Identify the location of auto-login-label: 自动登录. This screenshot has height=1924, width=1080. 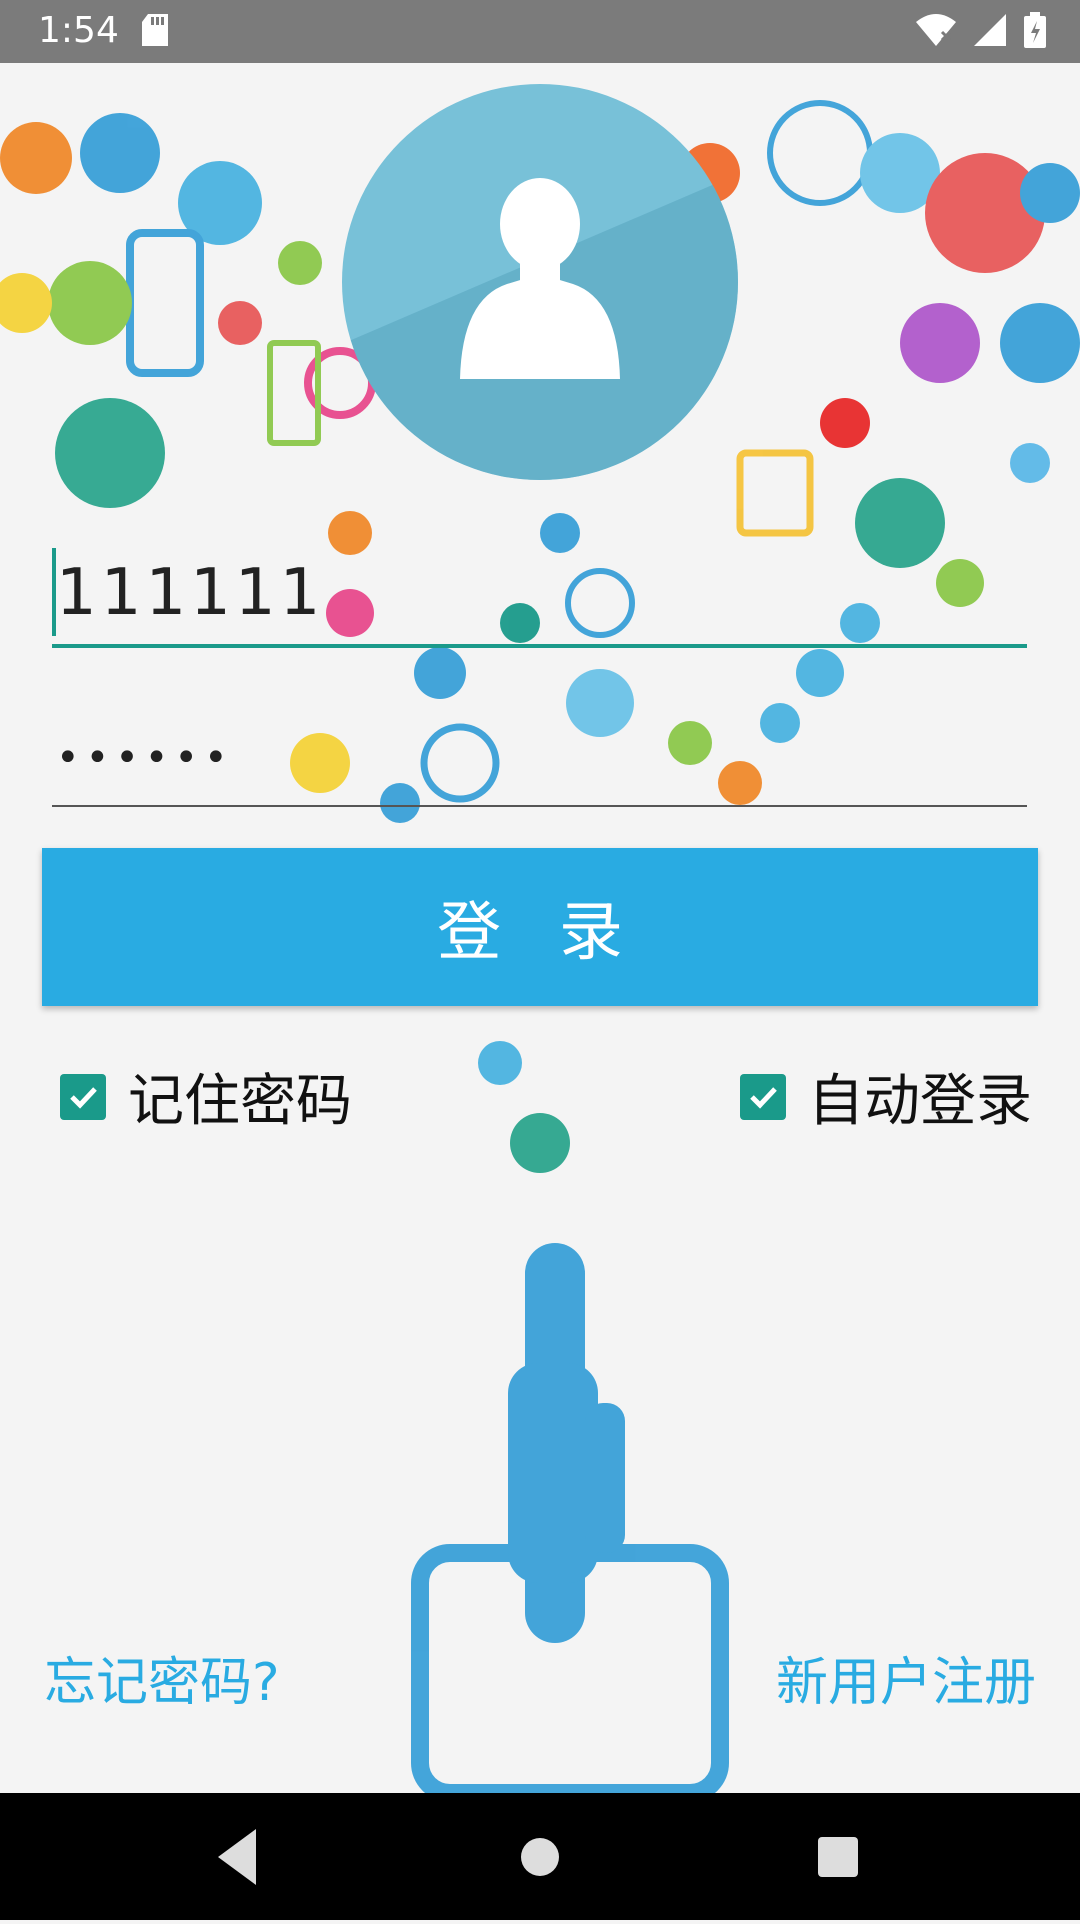
(920, 1101).